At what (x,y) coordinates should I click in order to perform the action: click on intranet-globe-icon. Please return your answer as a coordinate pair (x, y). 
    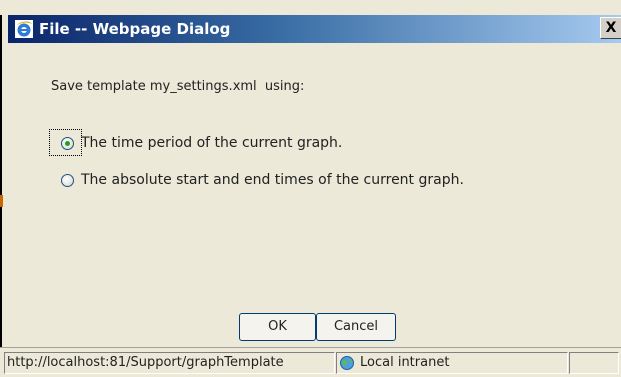
    Looking at the image, I should click on (347, 363).